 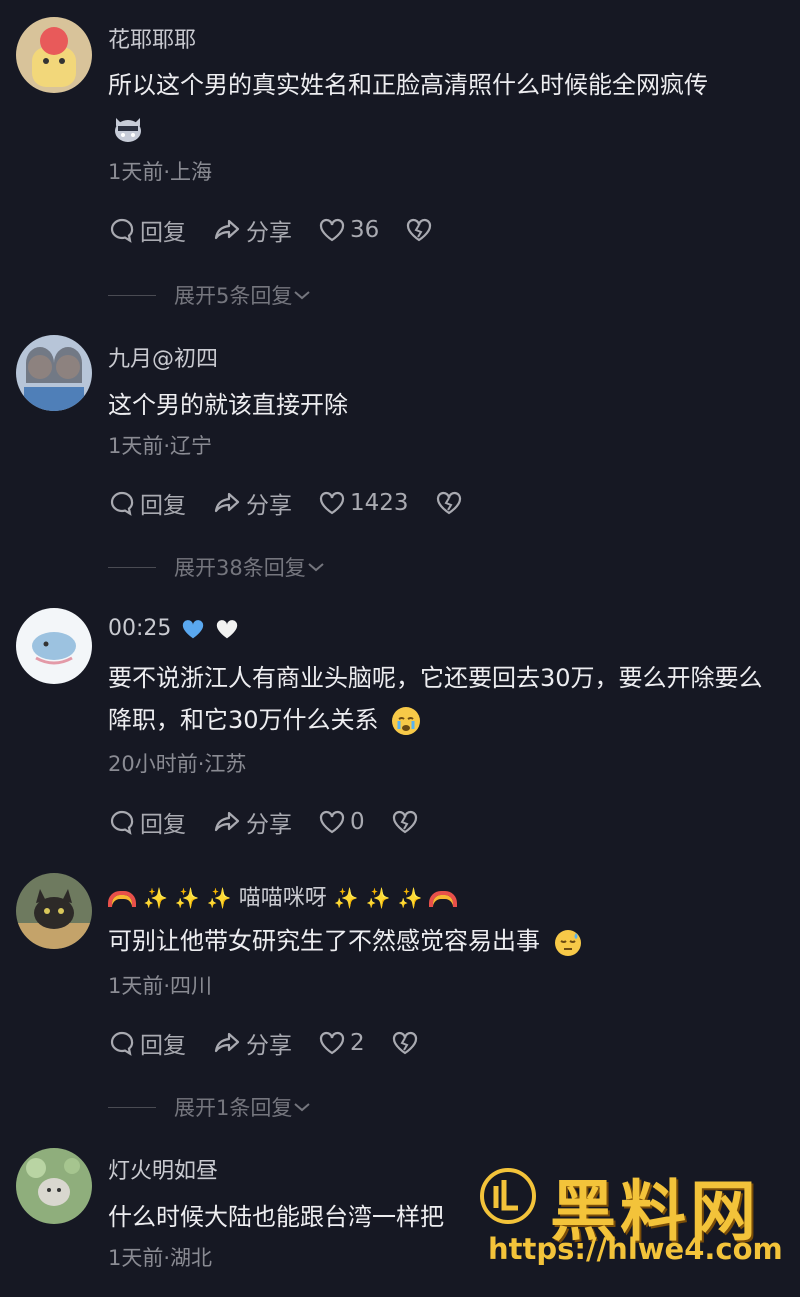 I want to click on like-button: 1423, so click(x=363, y=503).